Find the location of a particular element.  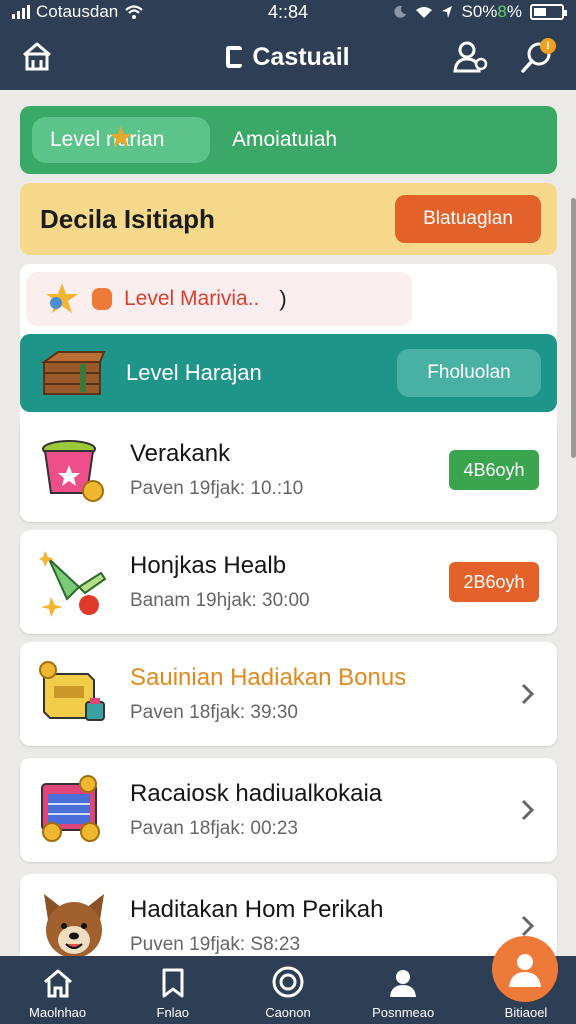

task-title: Sauinian Hadiakan Bonus is located at coordinates (268, 677).